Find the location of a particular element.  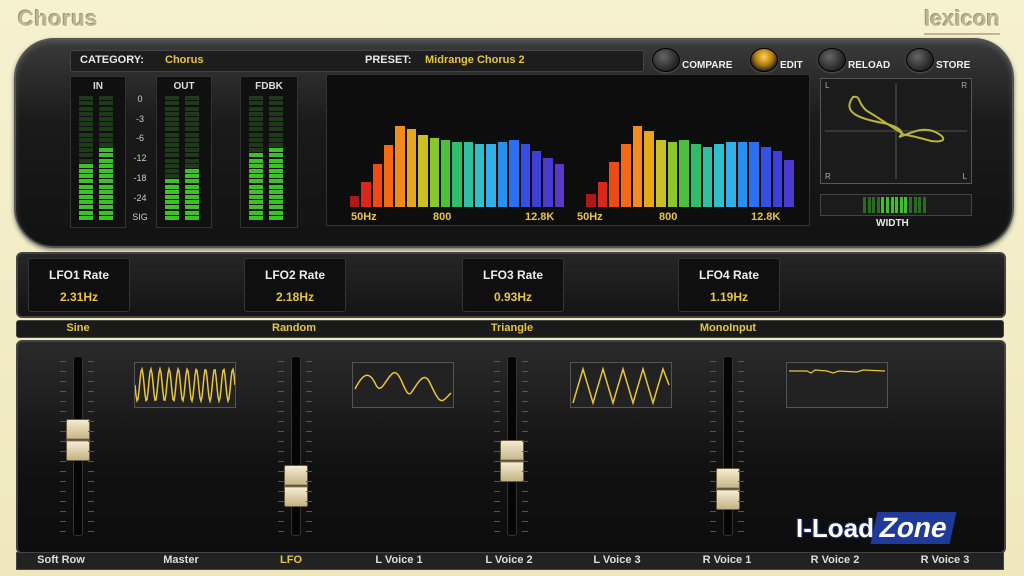

tab-lfo: LFO is located at coordinates (291, 560).